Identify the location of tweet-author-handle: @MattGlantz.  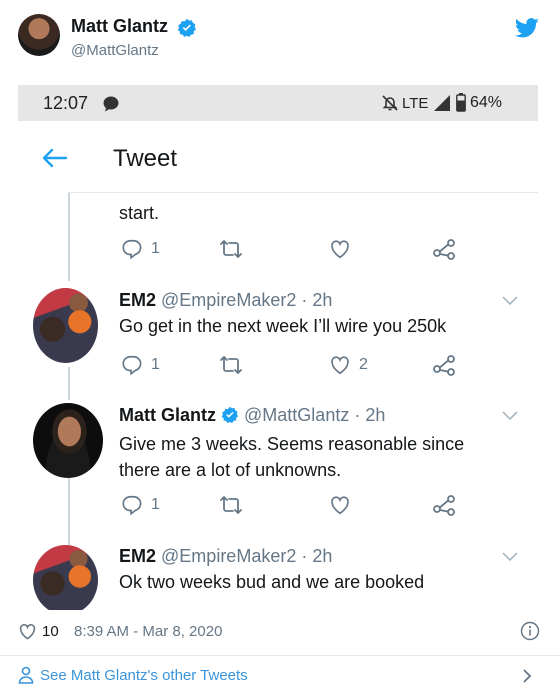
(296, 415).